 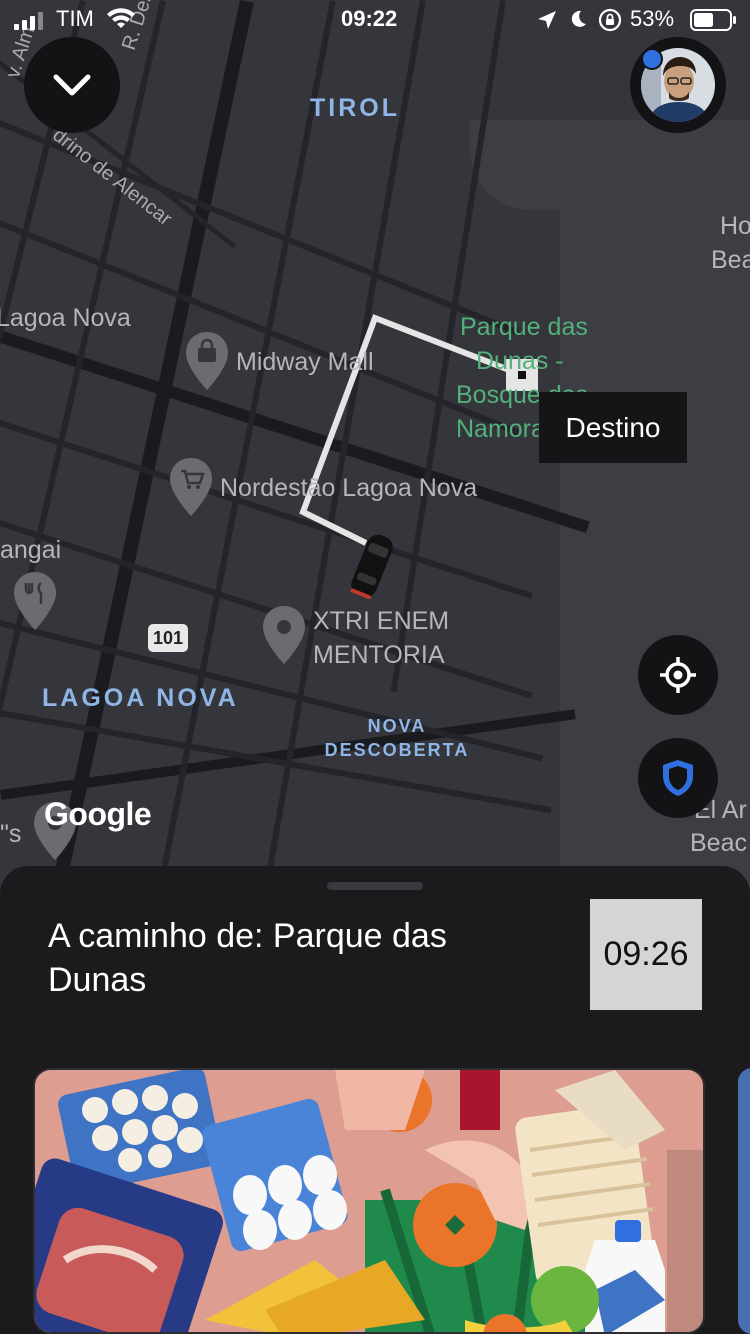 What do you see at coordinates (31, 550) in the screenshot?
I see `poi-label-angai: angai` at bounding box center [31, 550].